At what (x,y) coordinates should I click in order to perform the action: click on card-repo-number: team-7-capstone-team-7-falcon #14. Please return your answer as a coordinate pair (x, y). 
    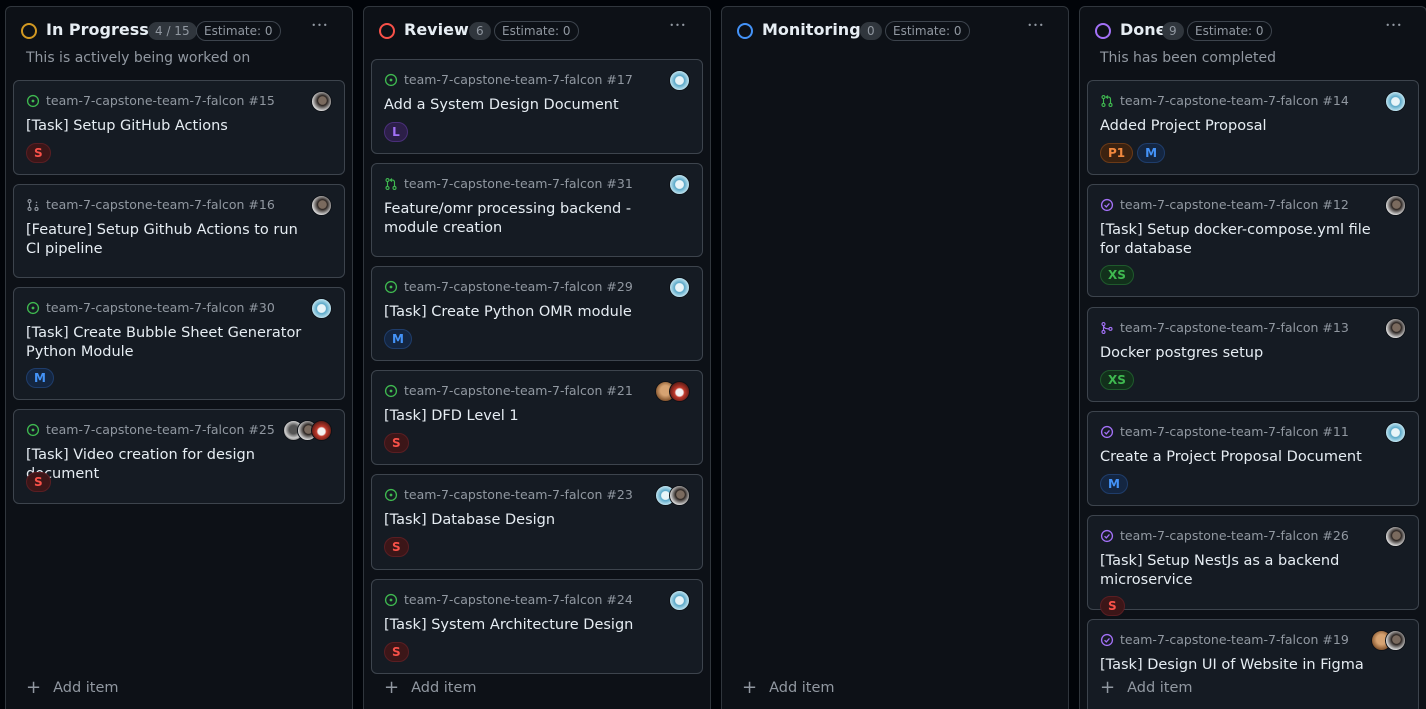
    Looking at the image, I should click on (1234, 100).